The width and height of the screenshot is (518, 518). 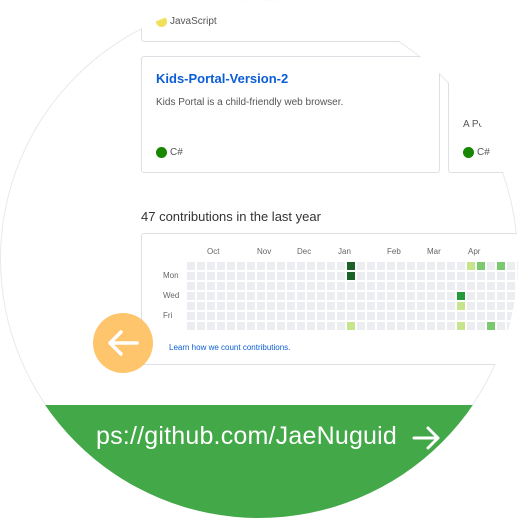 What do you see at coordinates (229, 347) in the screenshot?
I see `learn-contributions-link: Learn how we count contributions.` at bounding box center [229, 347].